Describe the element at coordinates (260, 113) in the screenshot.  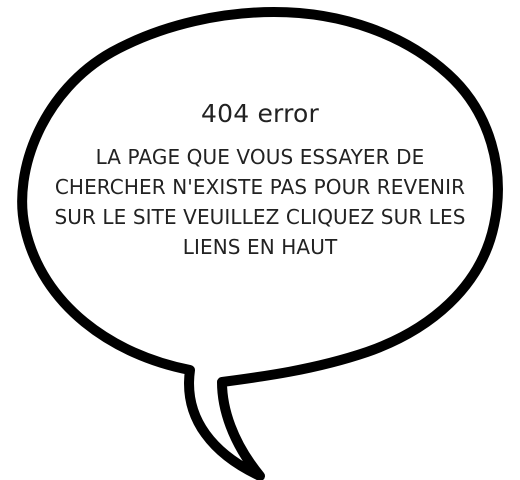
I see `error-title: 404 error` at that location.